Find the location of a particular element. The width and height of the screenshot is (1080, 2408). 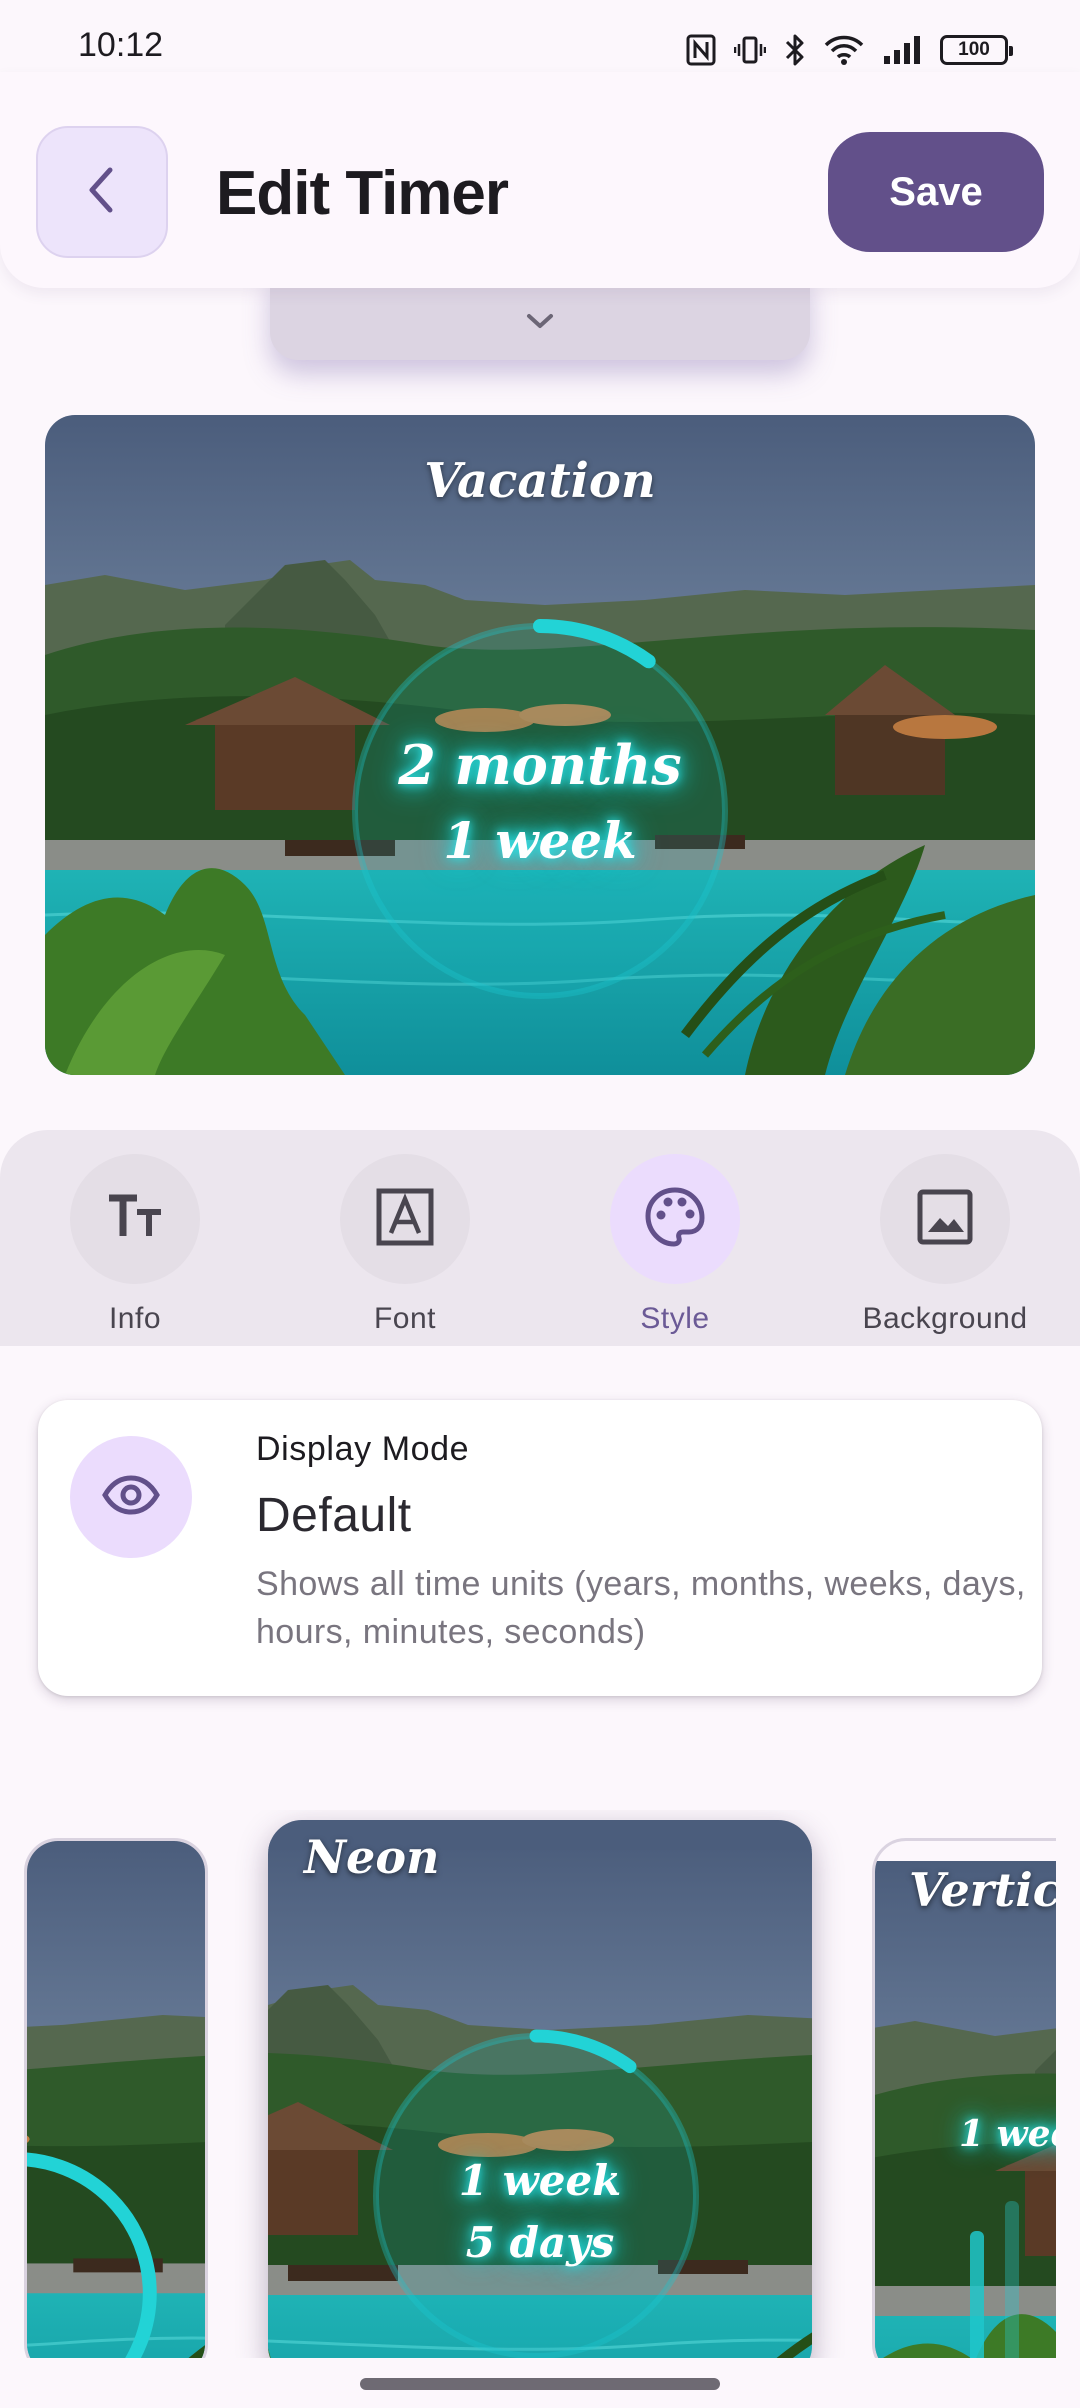

tab-label: Font is located at coordinates (405, 1318).